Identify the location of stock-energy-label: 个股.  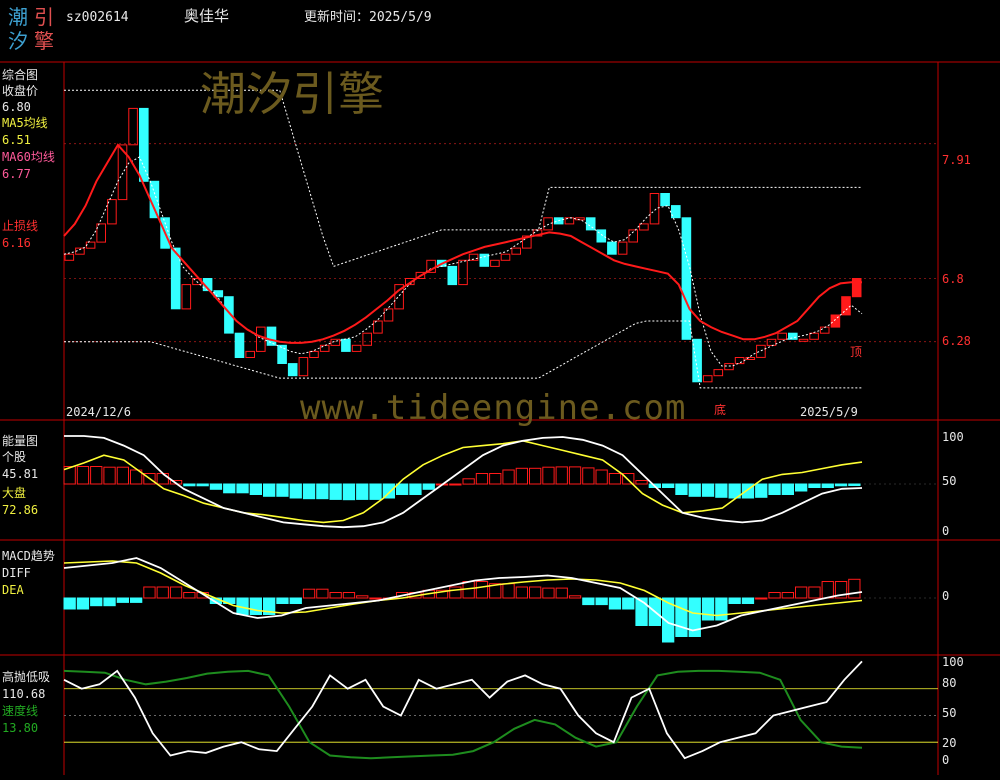
(14, 457).